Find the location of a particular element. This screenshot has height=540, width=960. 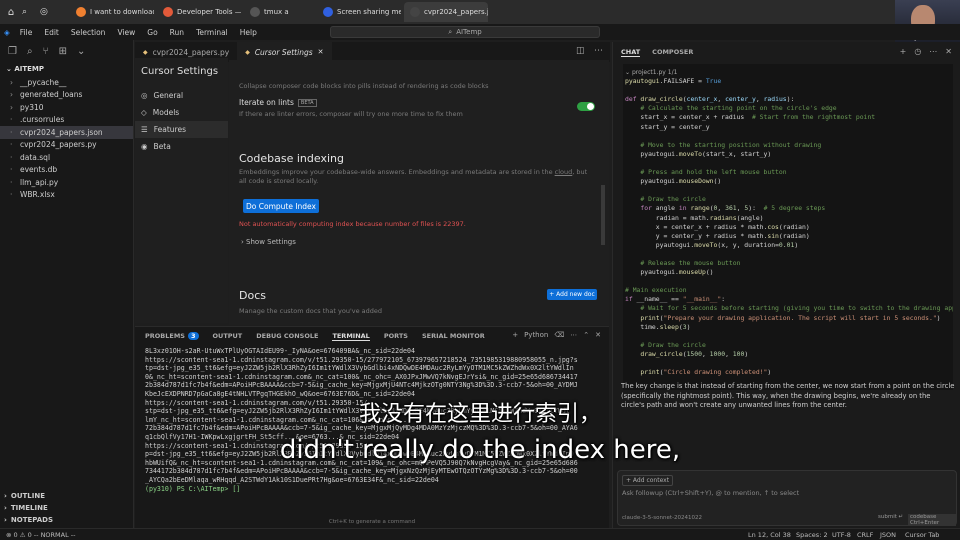

settings-nav-beta: ◉ Beta is located at coordinates (181, 146).